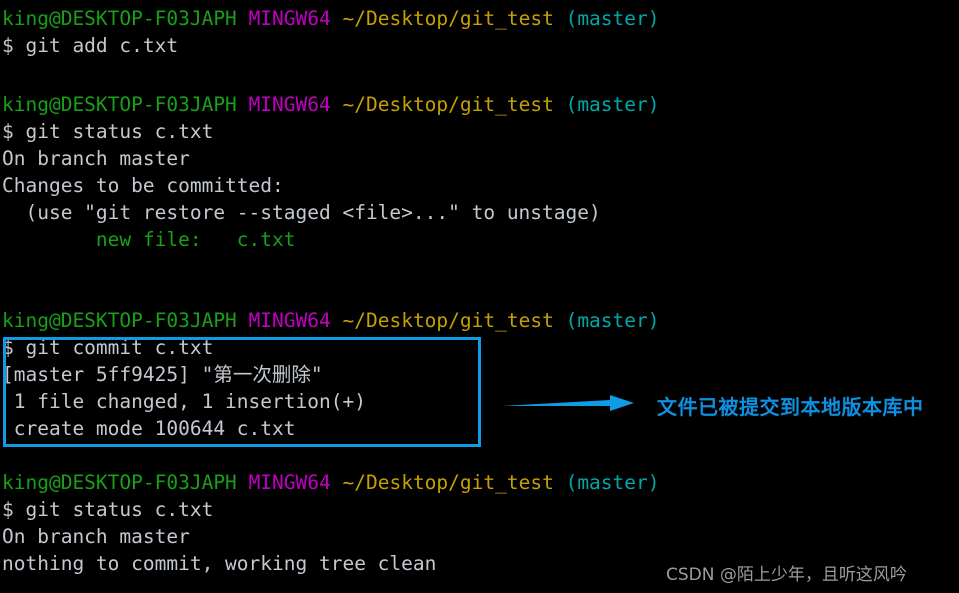 The image size is (959, 593). Describe the element at coordinates (568, 403) in the screenshot. I see `annotation-arrow-icon` at that location.